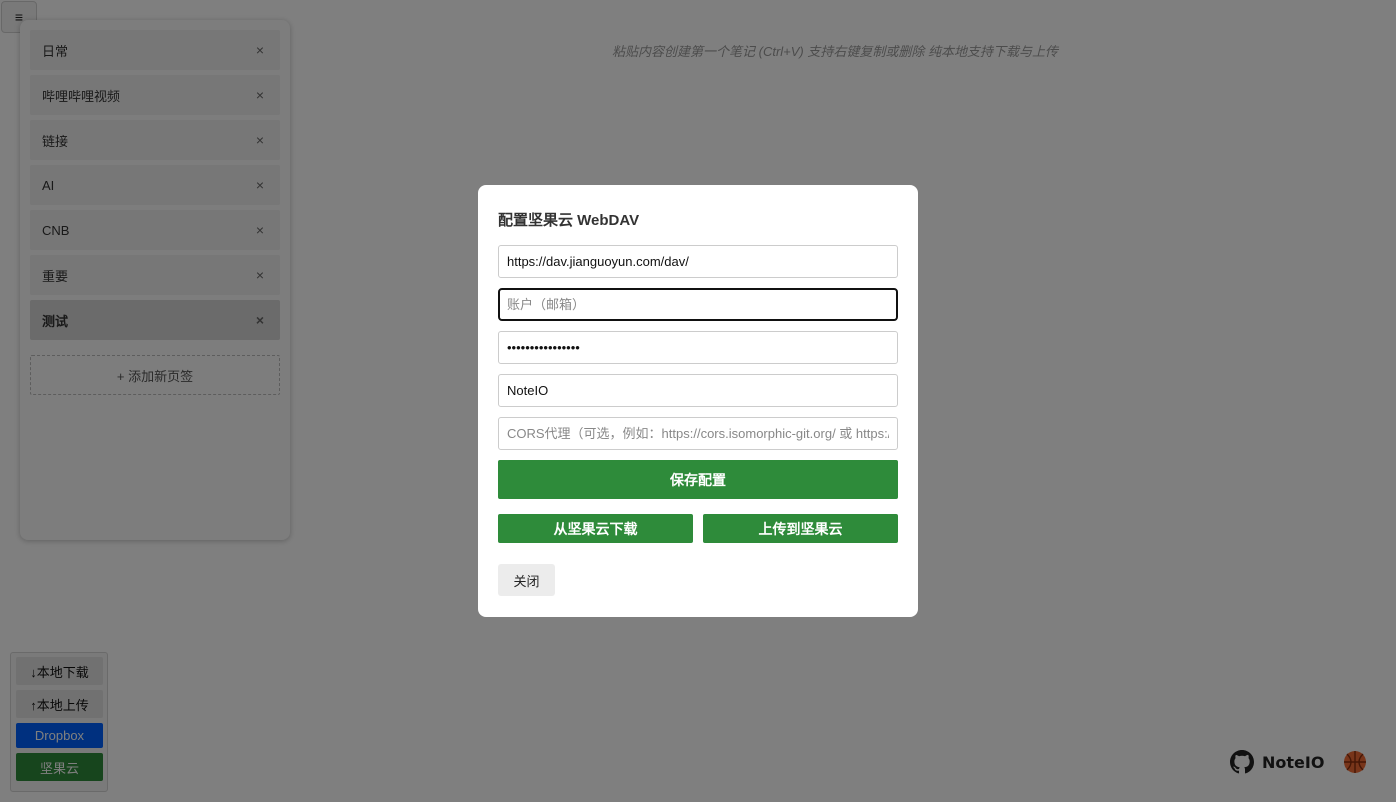 This screenshot has width=1396, height=802. I want to click on dialog-title: 配置坚果云 WebDAV, so click(569, 220).